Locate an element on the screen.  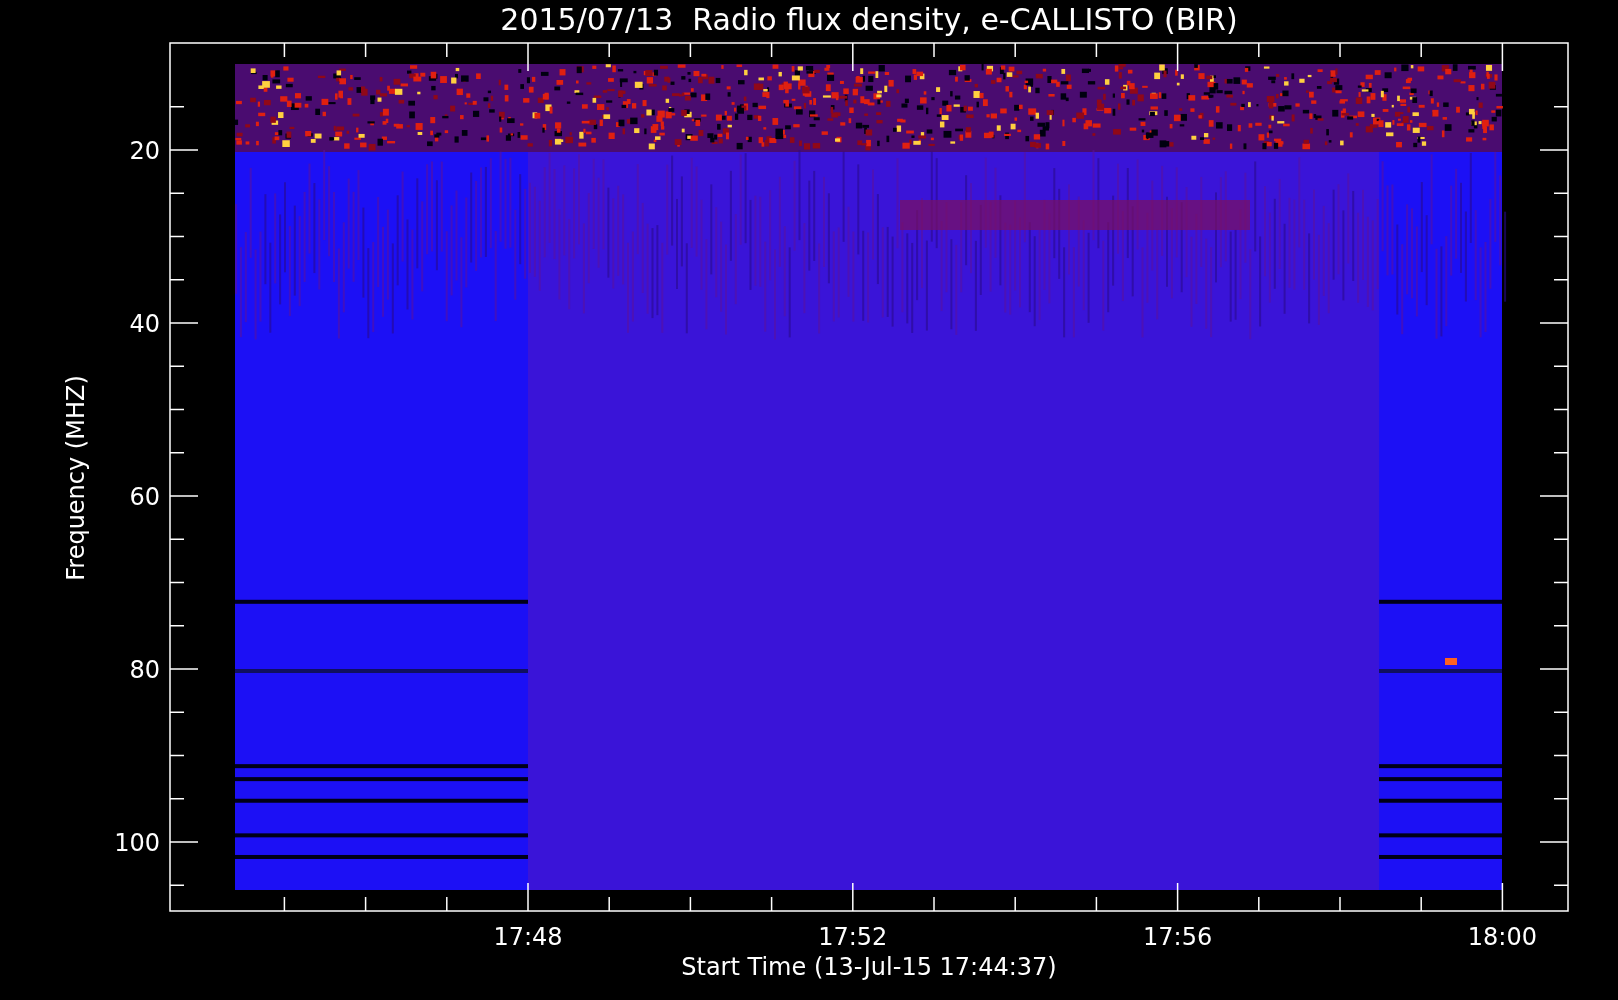
y-tick-label: 100 is located at coordinates (137, 843).